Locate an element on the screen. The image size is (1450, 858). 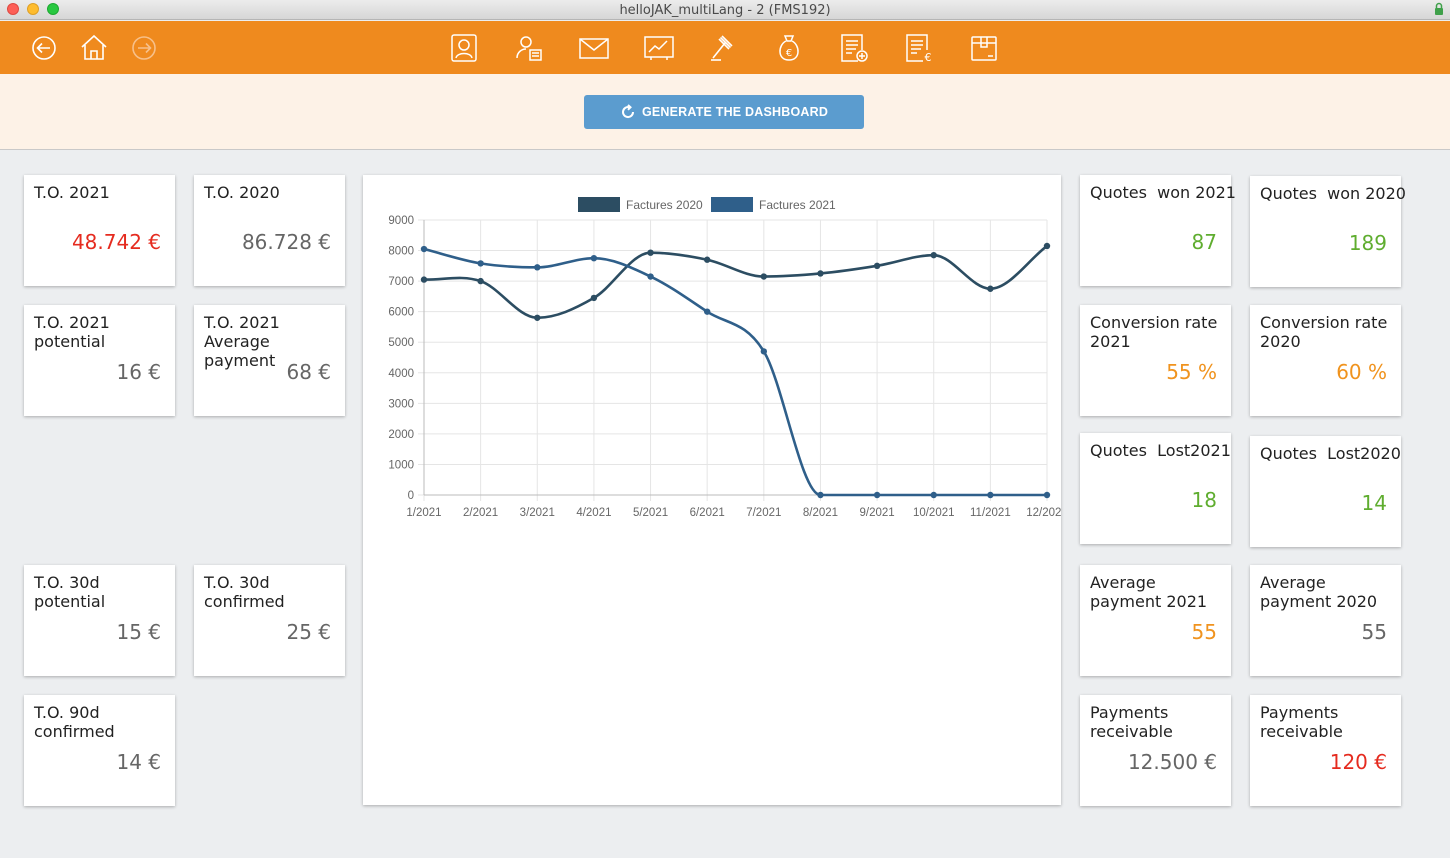
quote-add-icon is located at coordinates (854, 48).